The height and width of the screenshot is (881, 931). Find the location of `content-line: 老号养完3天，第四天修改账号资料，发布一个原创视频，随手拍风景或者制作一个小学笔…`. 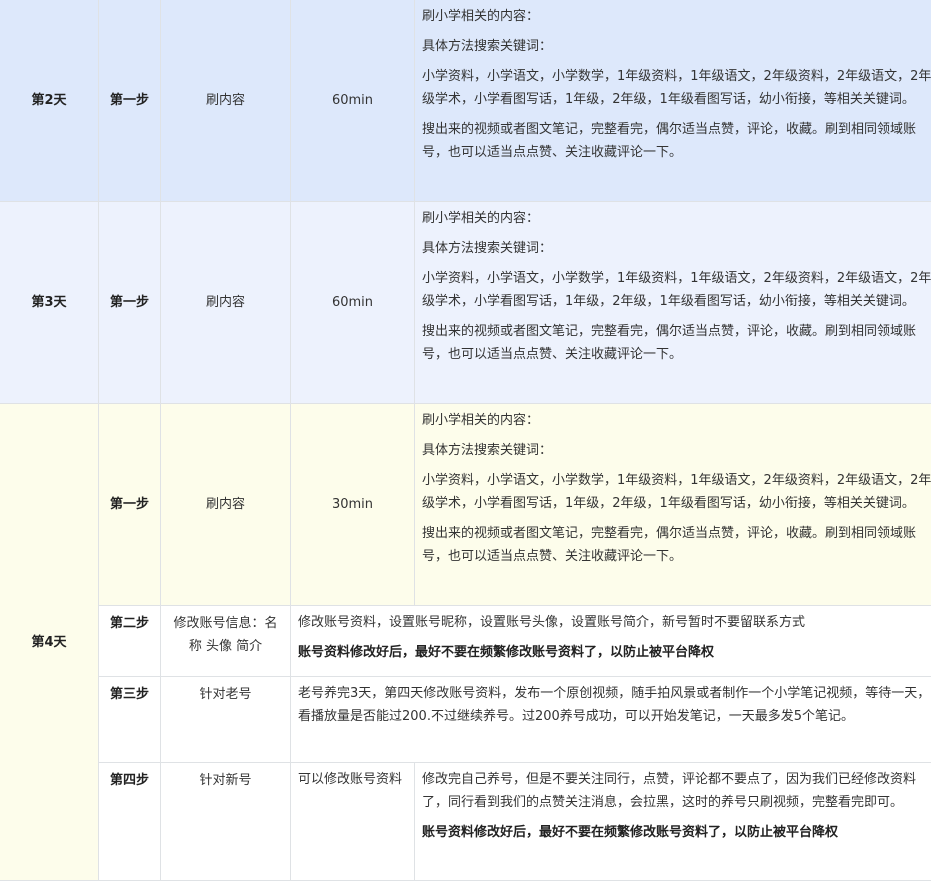

content-line: 老号养完3天，第四天修改账号资料，发布一个原创视频，随手拍风景或者制作一个小学笔… is located at coordinates (614, 705).